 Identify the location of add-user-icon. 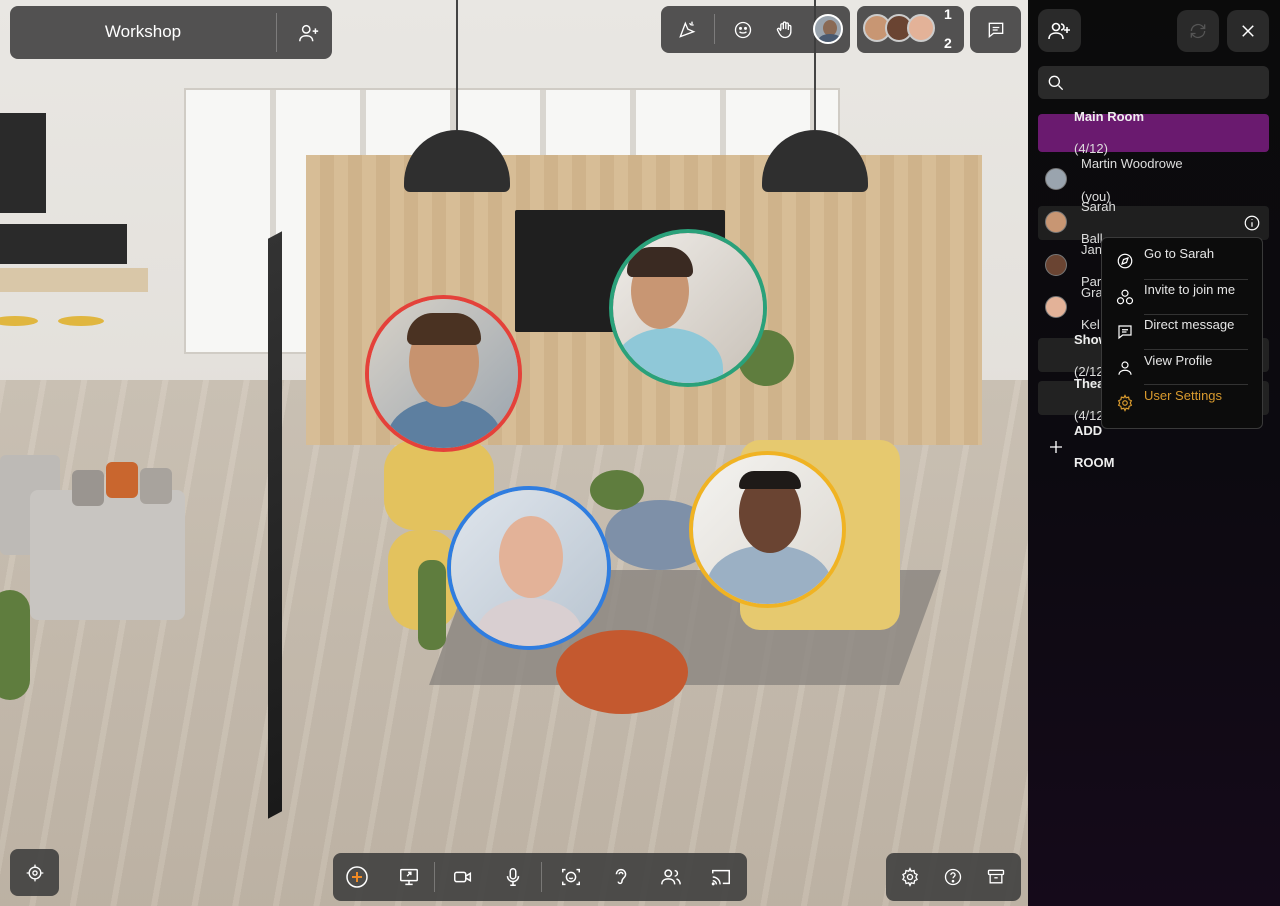
(309, 32).